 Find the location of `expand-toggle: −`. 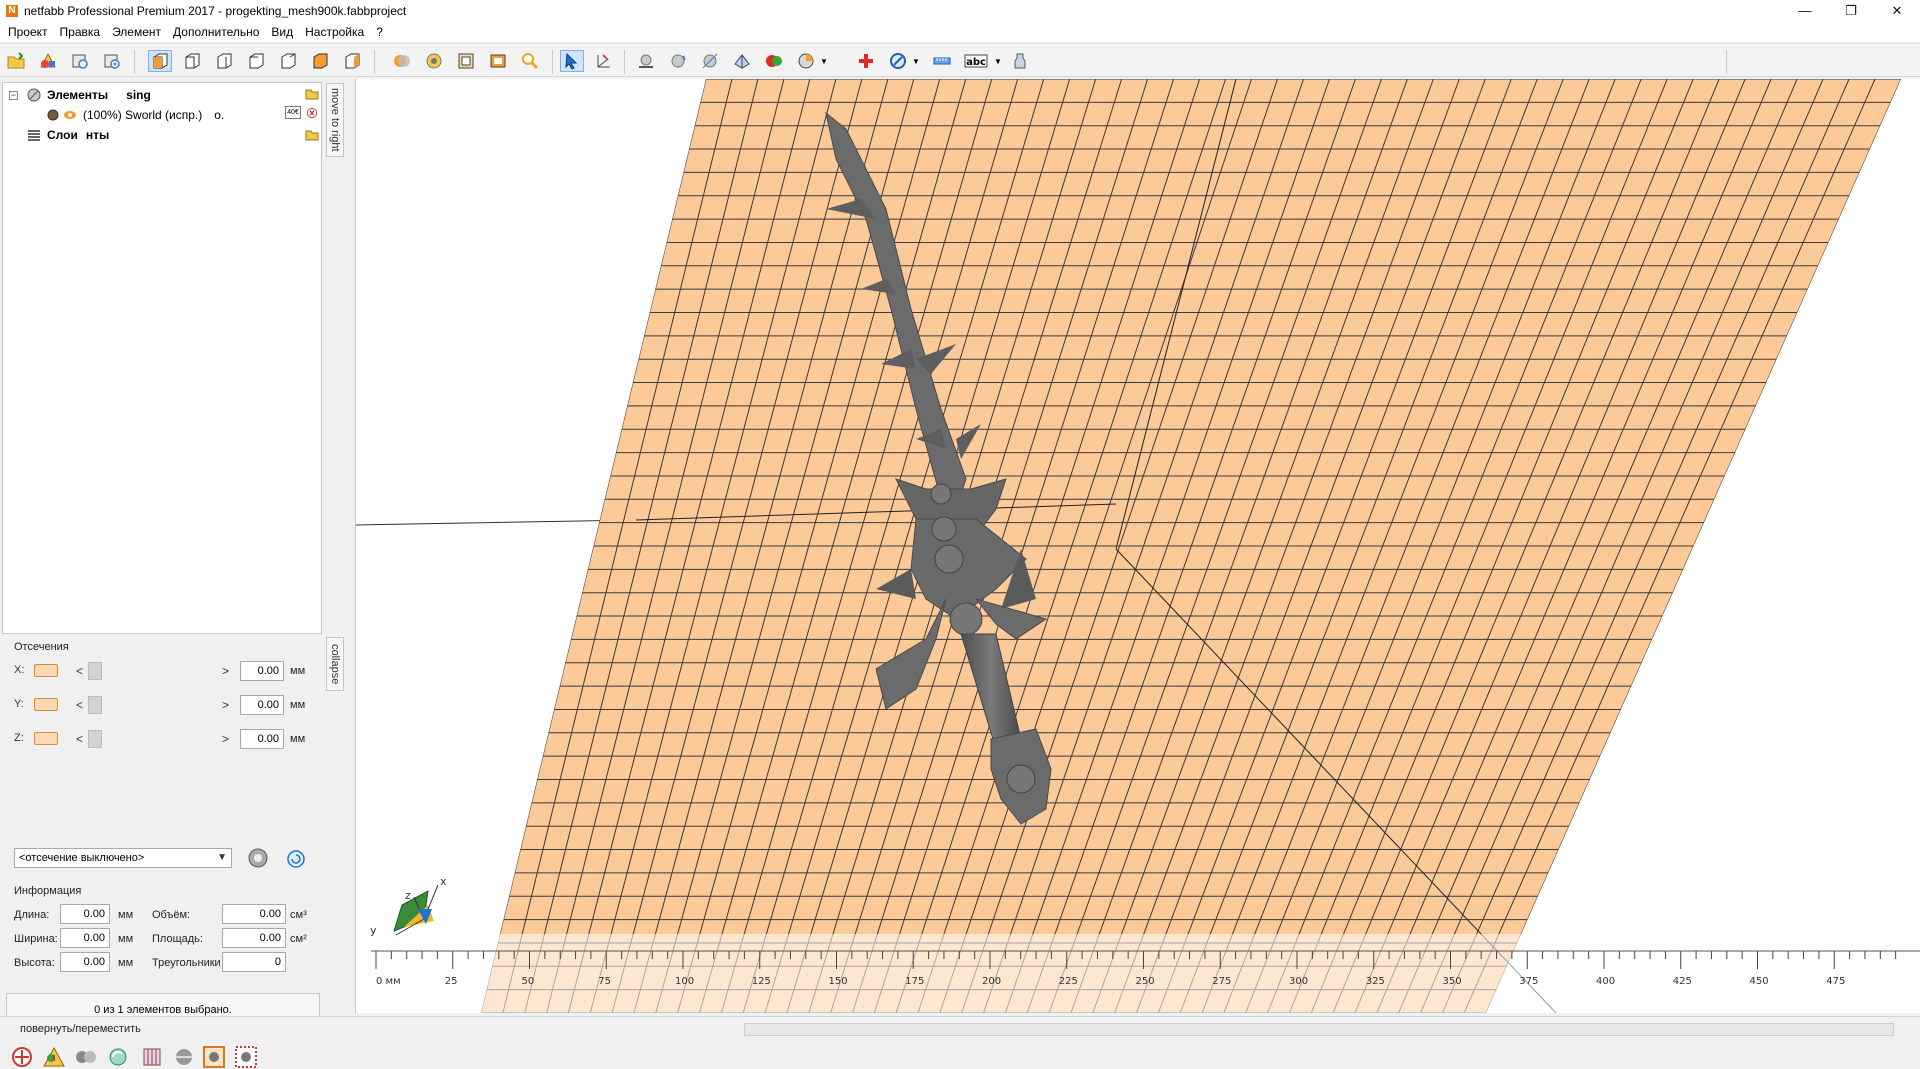

expand-toggle: − is located at coordinates (13, 95).